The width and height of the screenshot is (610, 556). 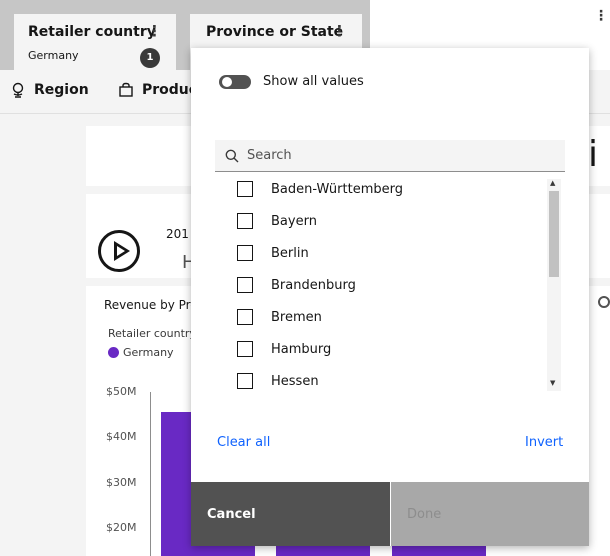 I want to click on done-button: Done, so click(x=490, y=514).